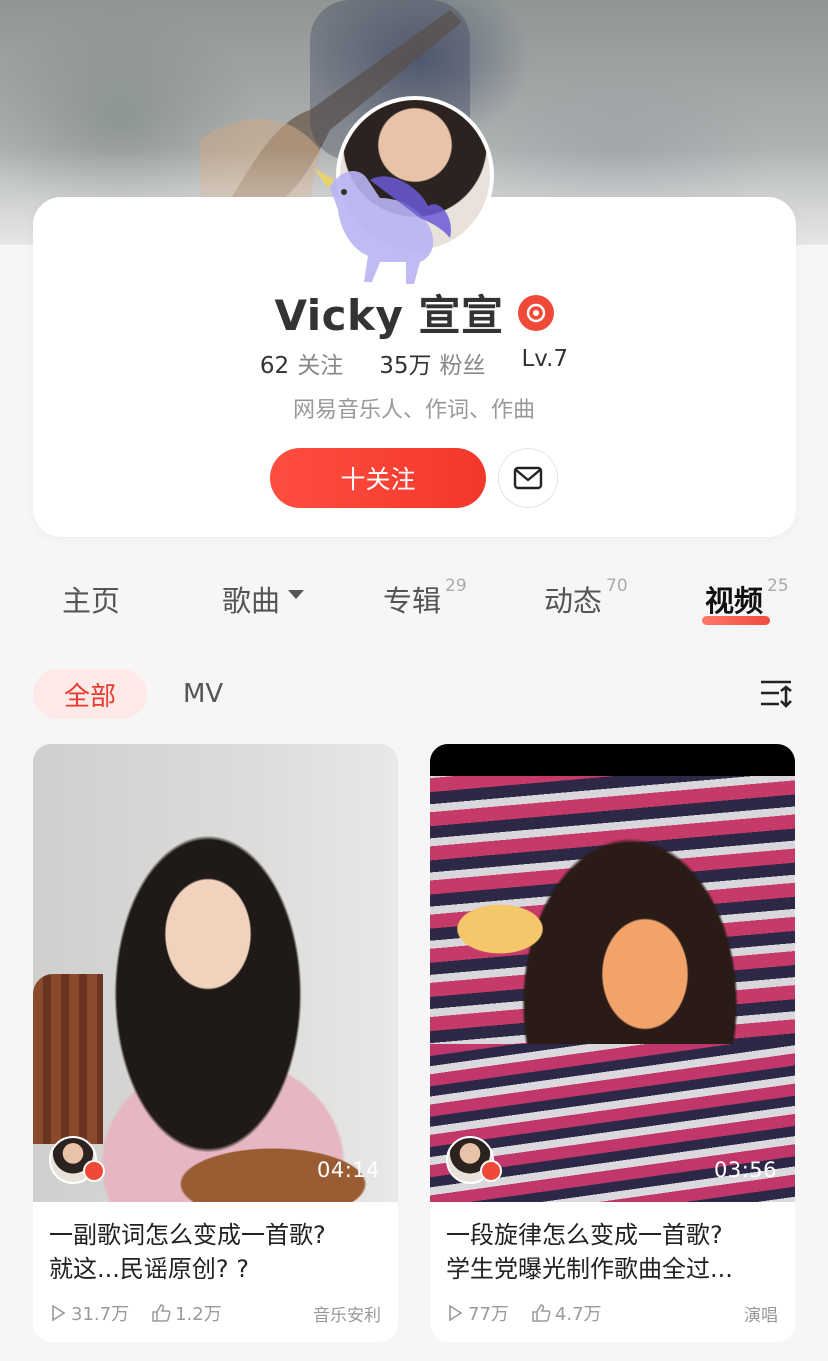  What do you see at coordinates (612, 1313) in the screenshot?
I see `video-meta: 77万 4.7万 演唱` at bounding box center [612, 1313].